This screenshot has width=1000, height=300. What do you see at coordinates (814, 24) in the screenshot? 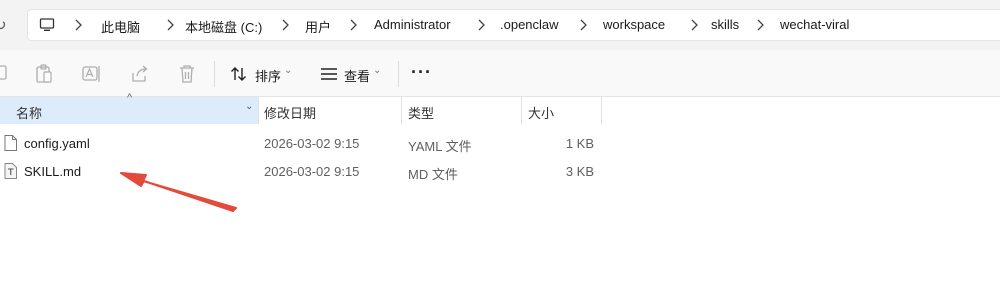
I see `breadcrumb-item-wechat-viral: wechat-viral` at bounding box center [814, 24].